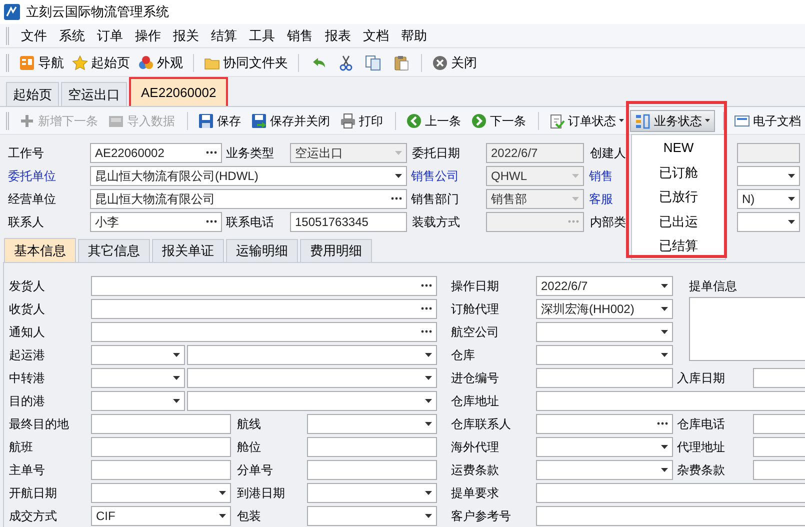 The width and height of the screenshot is (805, 527). What do you see at coordinates (246, 63) in the screenshot?
I see `toolbar-button: 协同文件夹` at bounding box center [246, 63].